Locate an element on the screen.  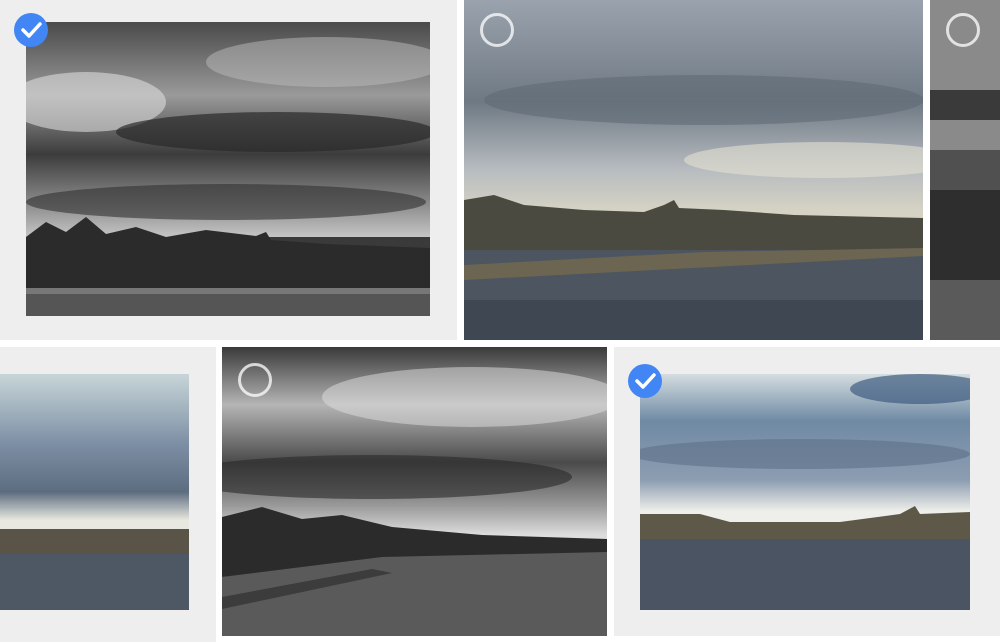
bw-partial-image is located at coordinates (965, 170).